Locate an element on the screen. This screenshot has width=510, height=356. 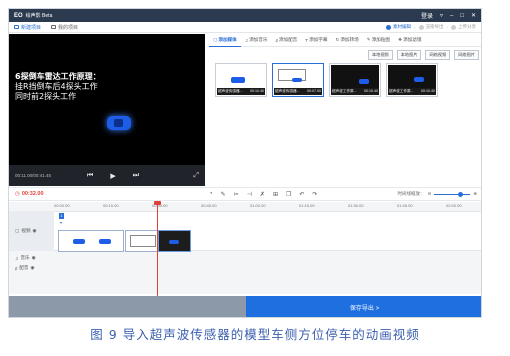
tab-add-transition: ↻ 添加转场 is located at coordinates (346, 40).